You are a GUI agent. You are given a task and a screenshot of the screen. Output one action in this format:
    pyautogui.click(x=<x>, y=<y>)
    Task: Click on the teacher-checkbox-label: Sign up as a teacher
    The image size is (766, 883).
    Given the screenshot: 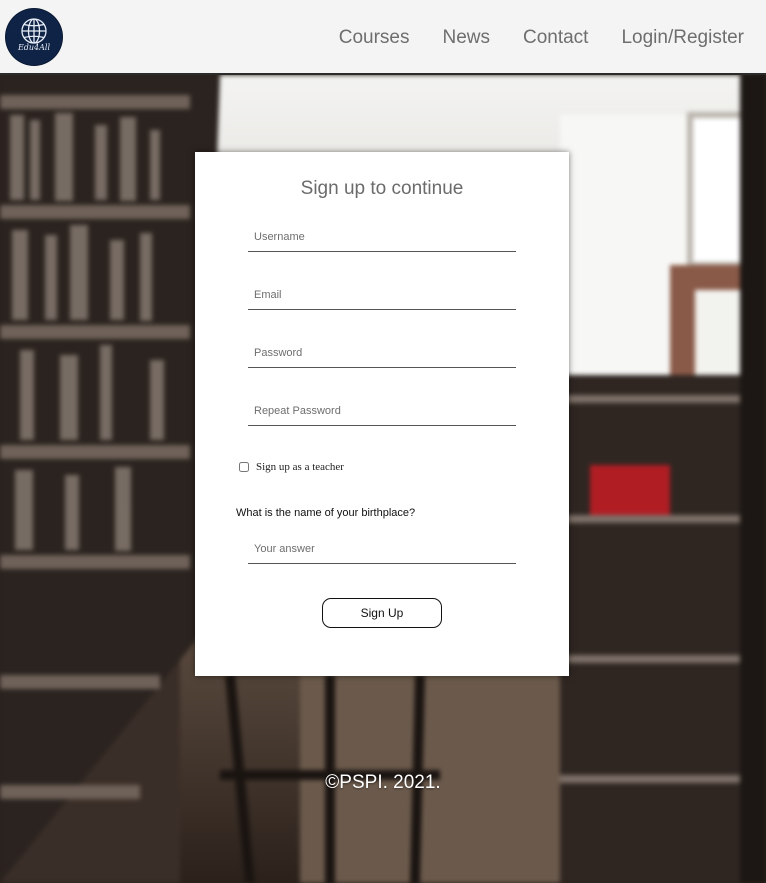 What is the action you would take?
    pyautogui.click(x=300, y=467)
    